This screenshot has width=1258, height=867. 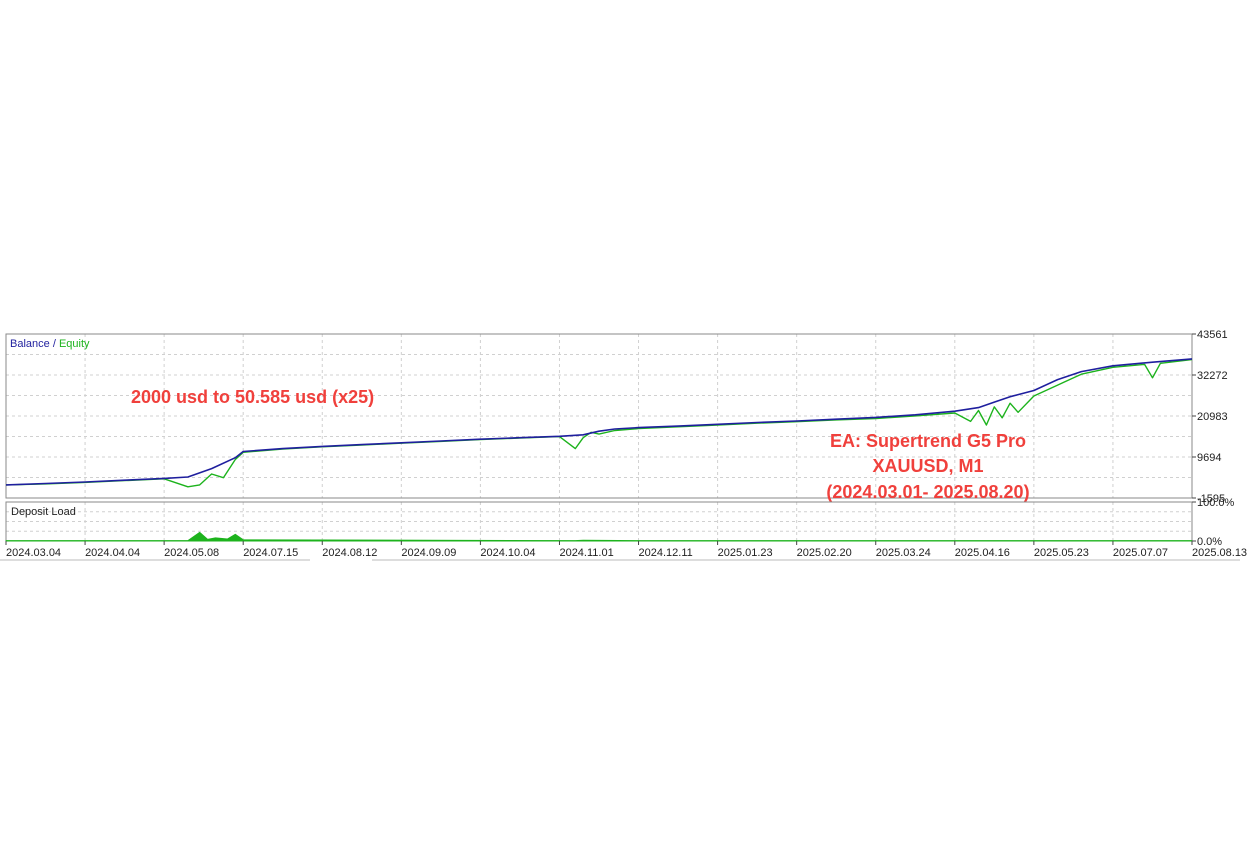 What do you see at coordinates (1212, 376) in the screenshot?
I see `y-tick-label: 32272` at bounding box center [1212, 376].